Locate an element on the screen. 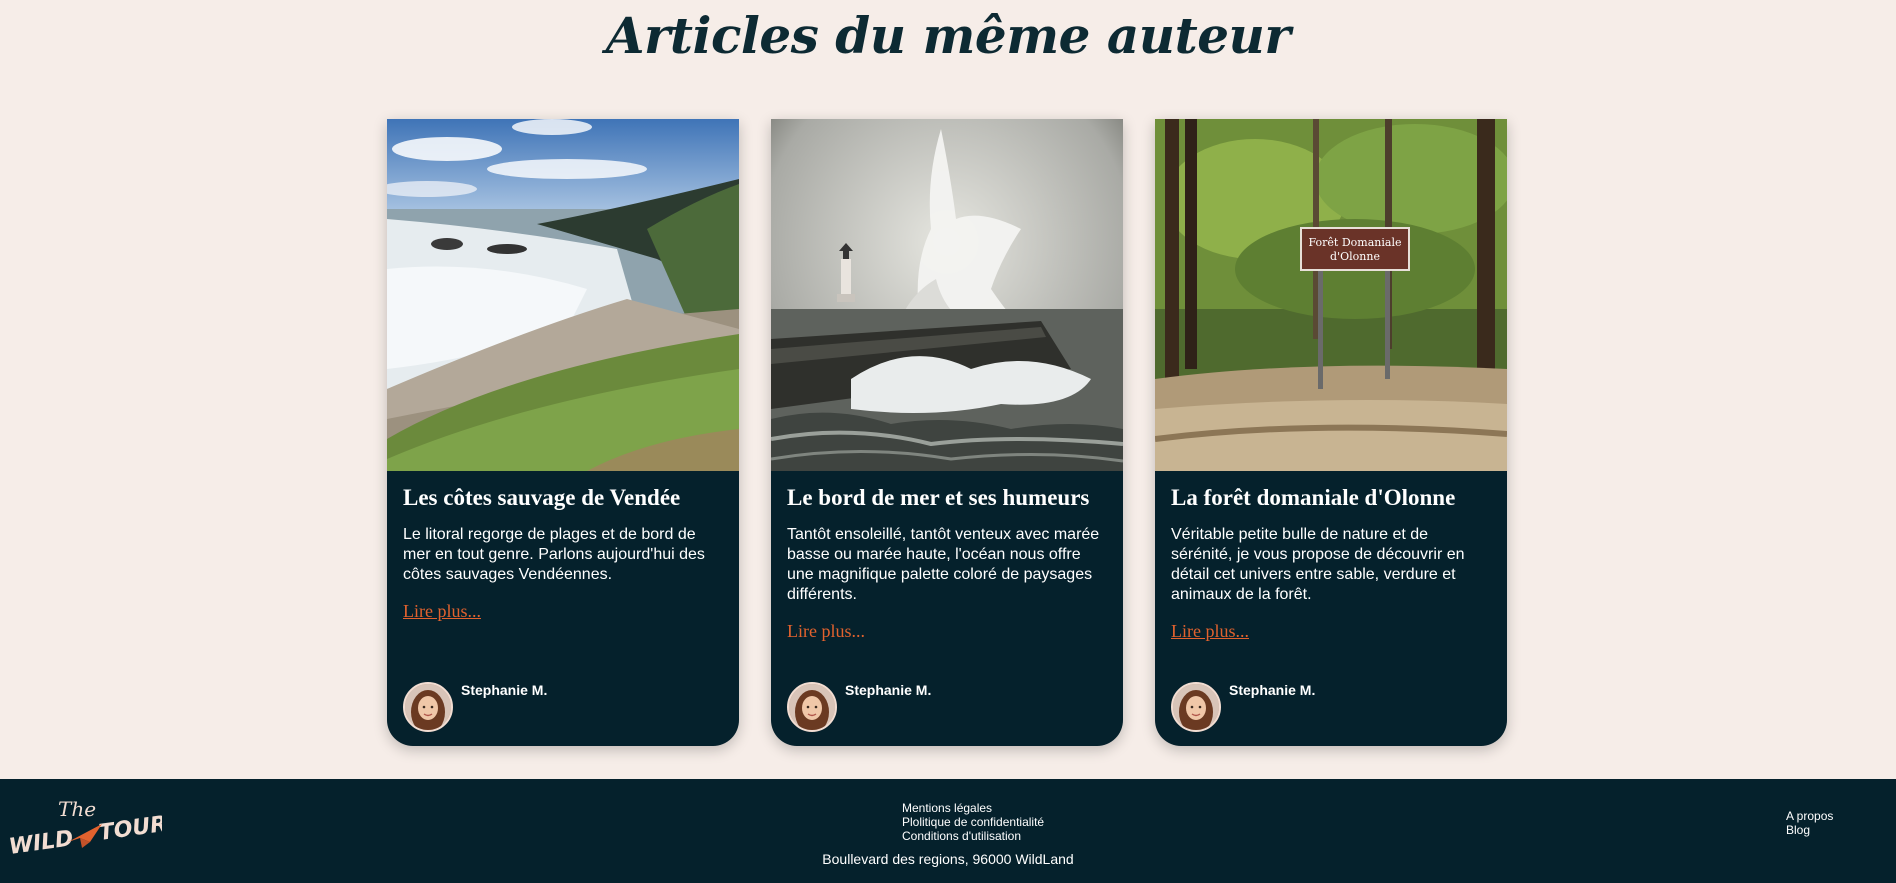  logo-tour: TOUR is located at coordinates (129, 829).